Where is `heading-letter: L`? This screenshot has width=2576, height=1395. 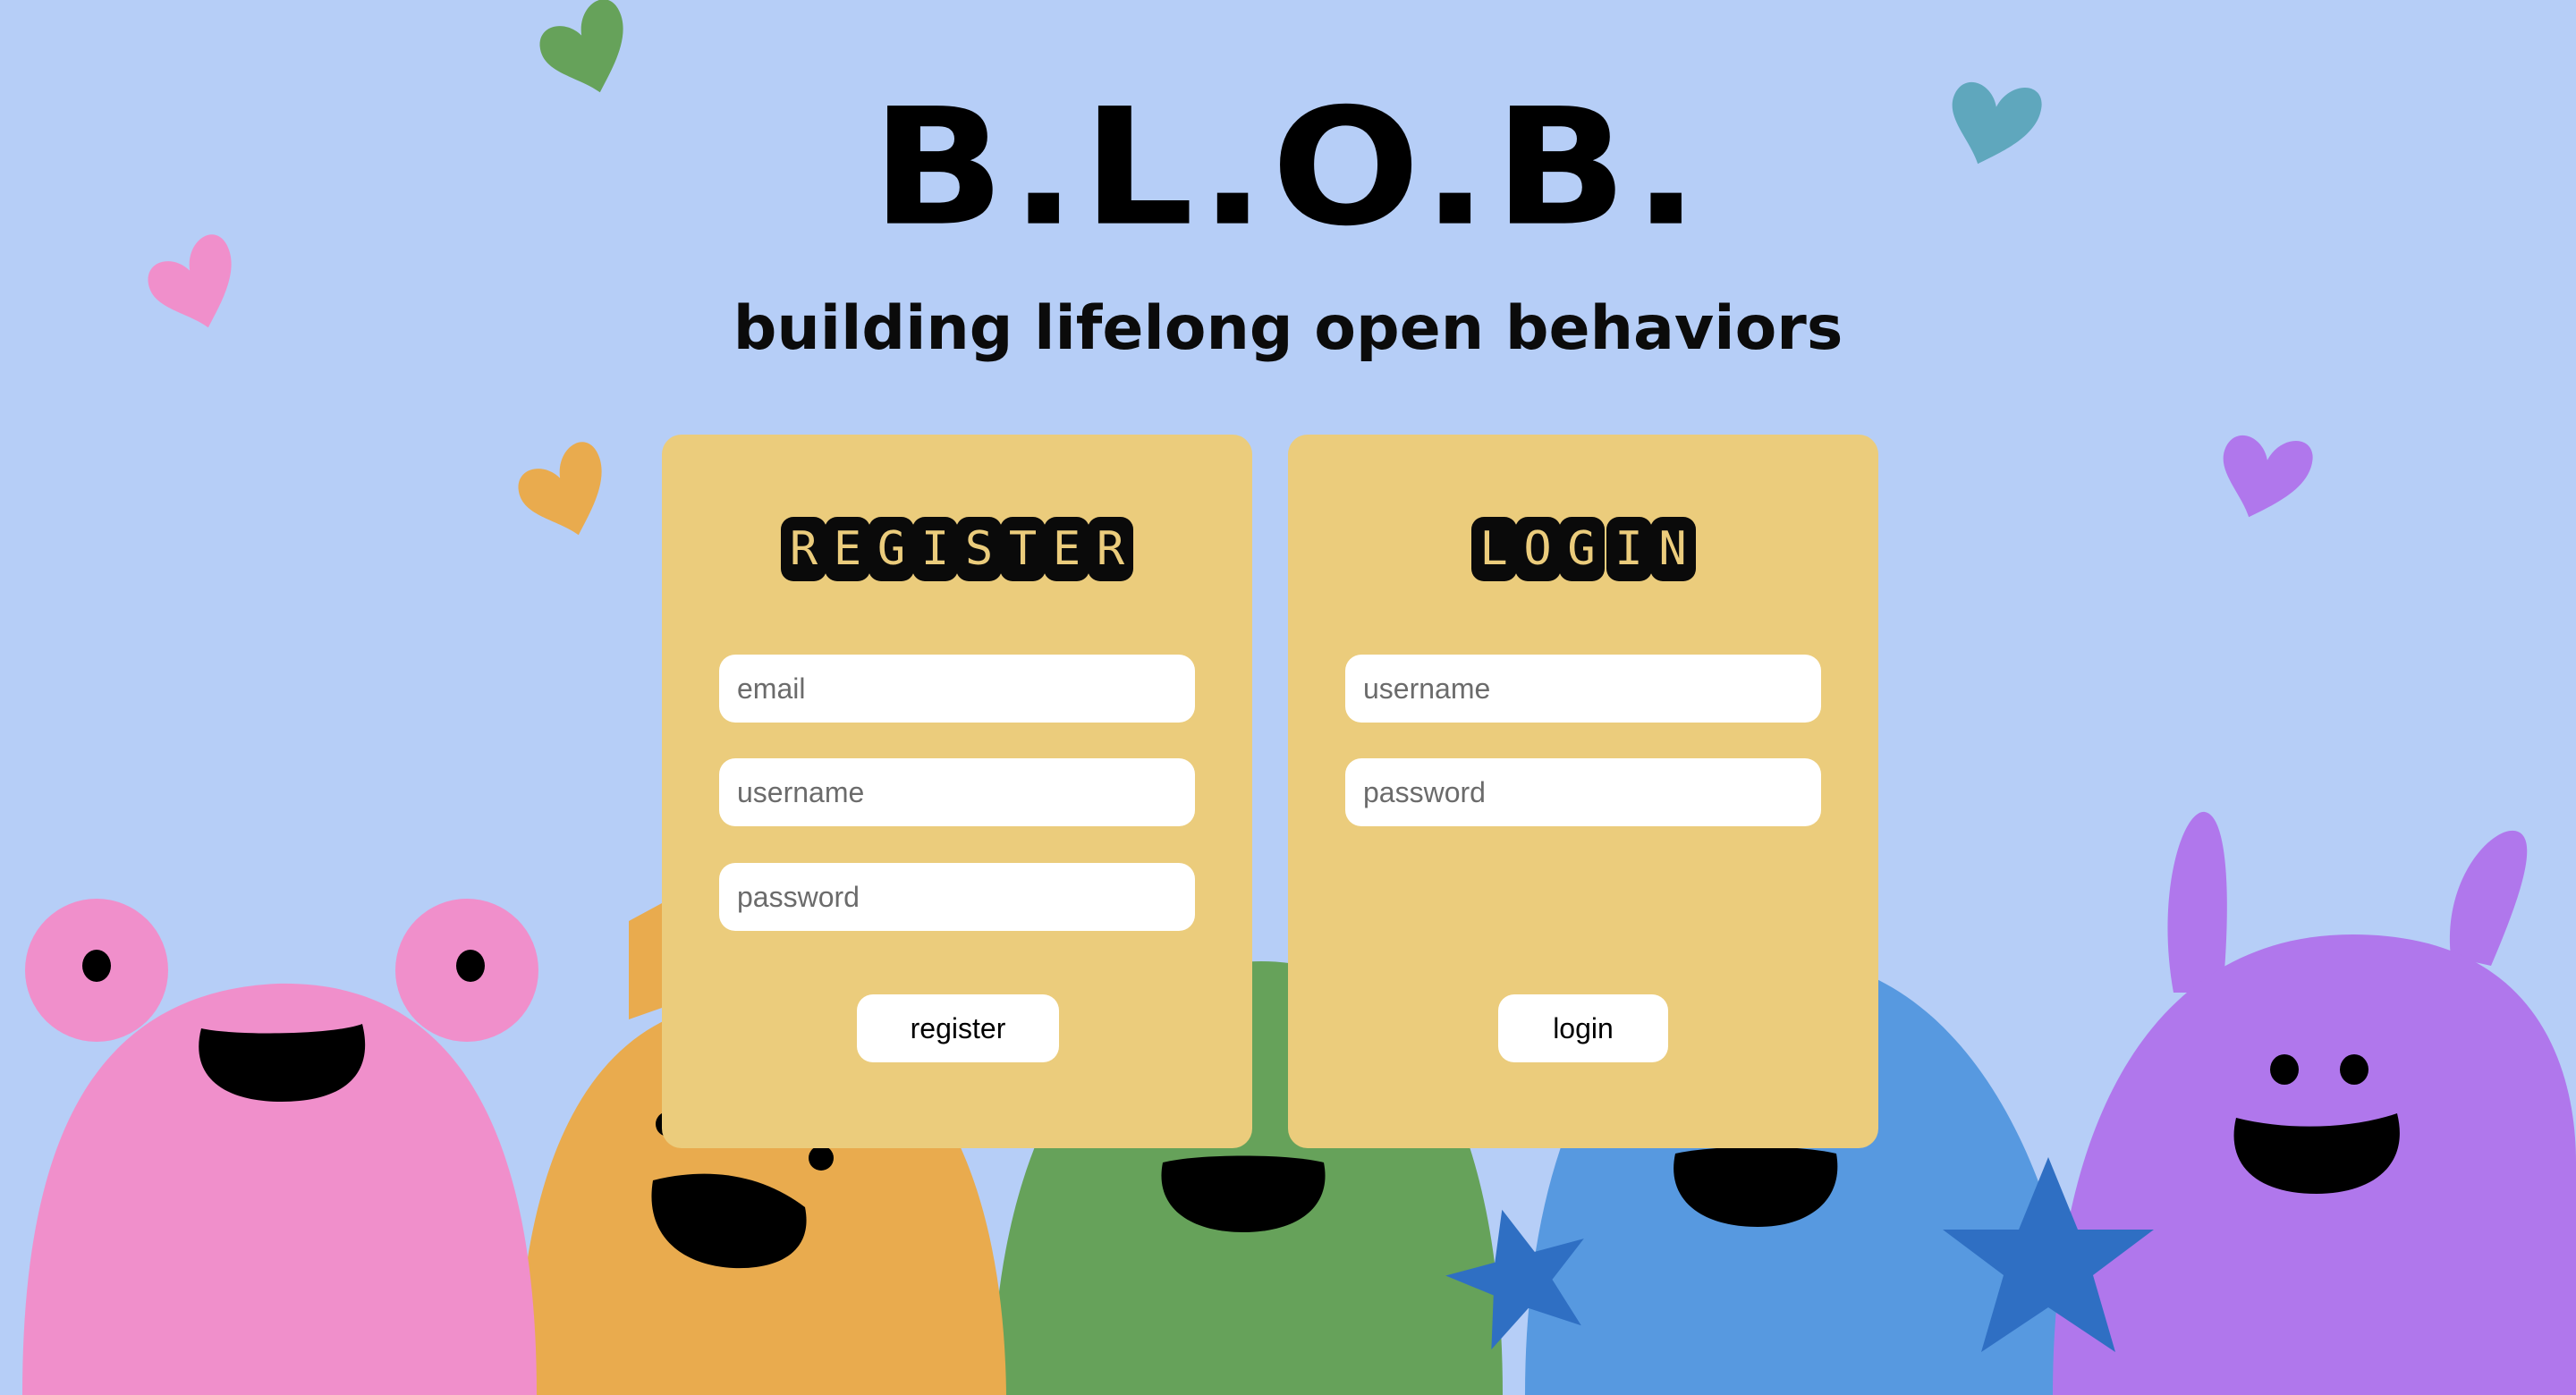 heading-letter: L is located at coordinates (1493, 549).